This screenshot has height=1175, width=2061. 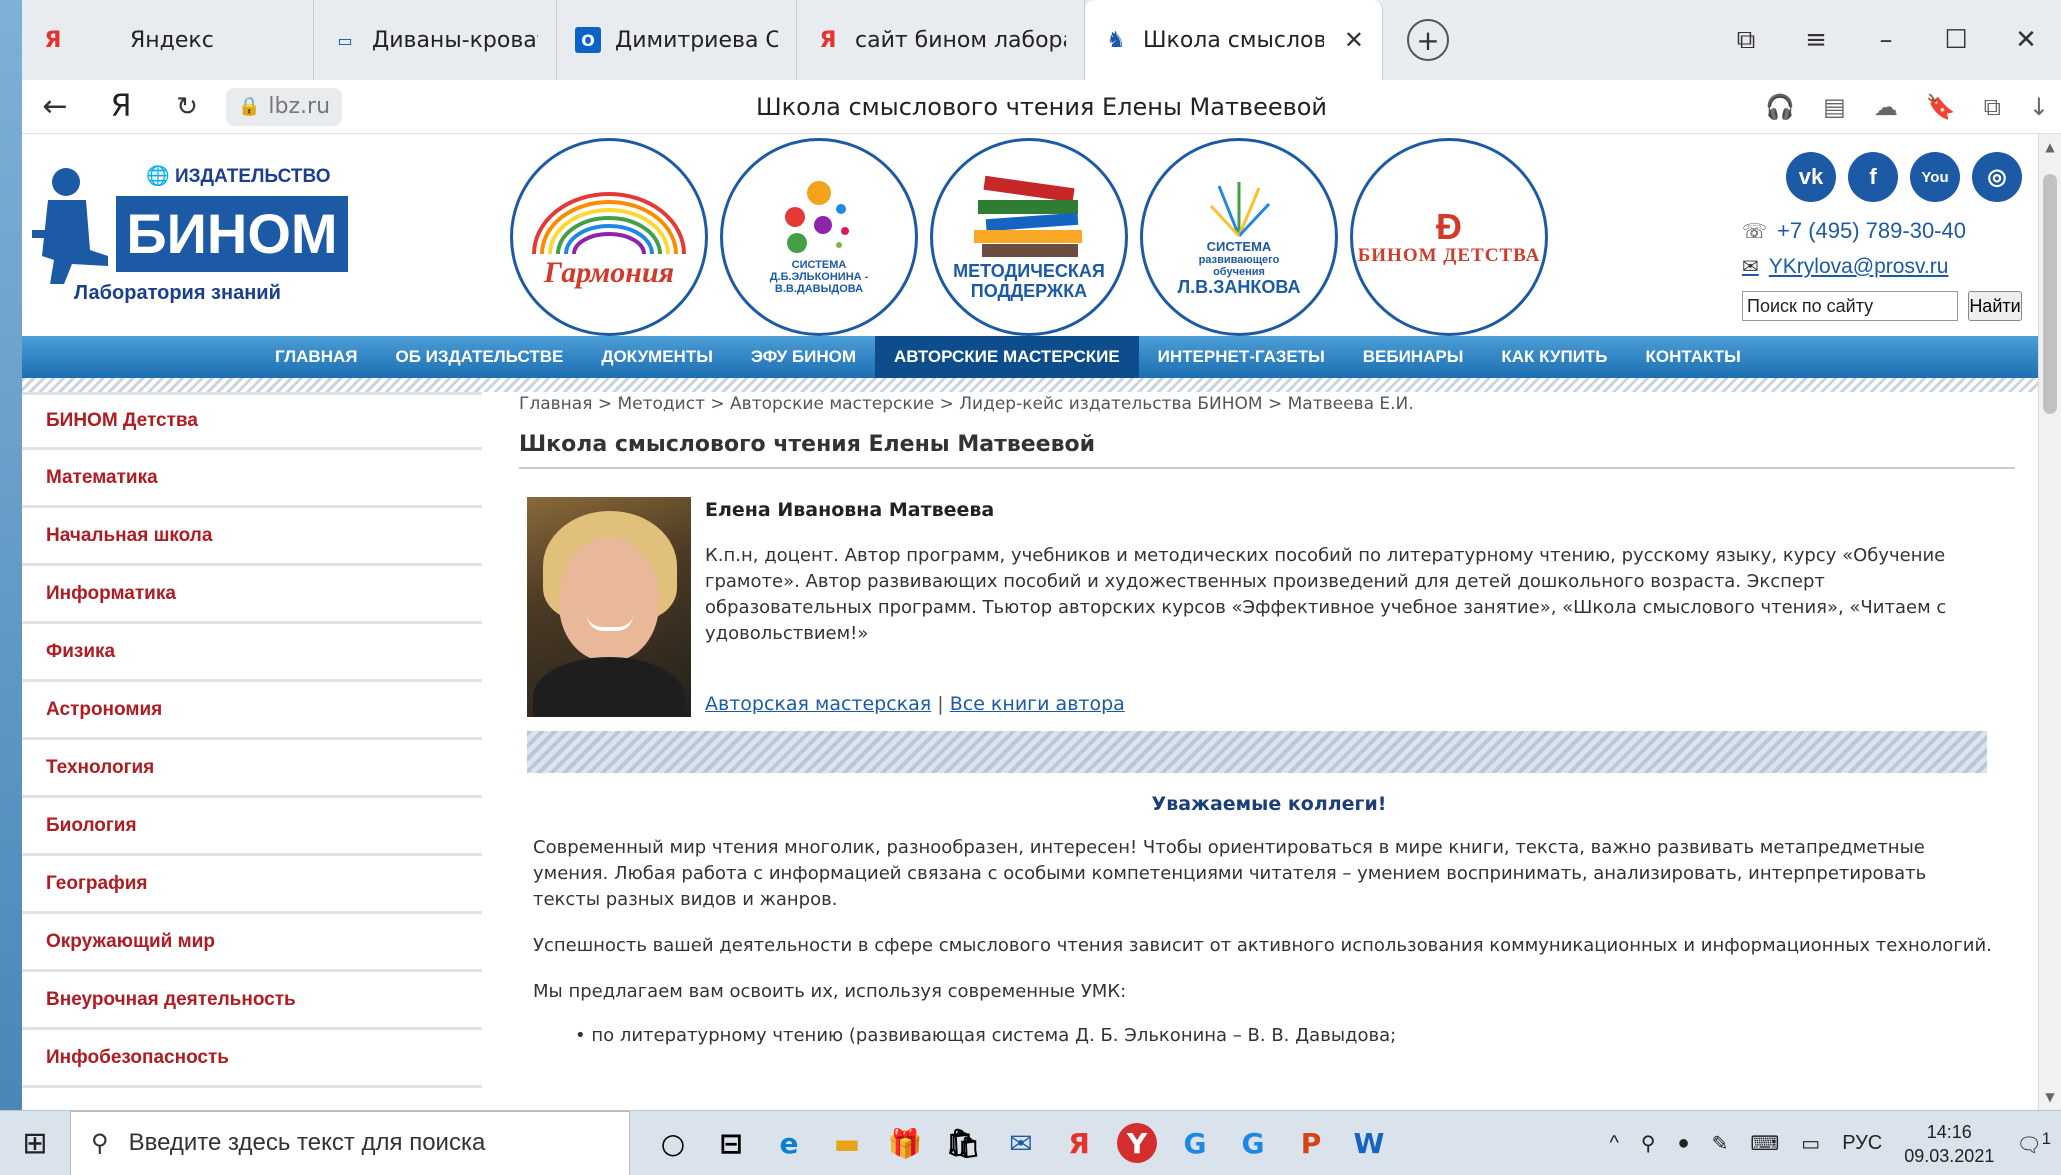 I want to click on instagram-icon: ◎, so click(x=1997, y=177).